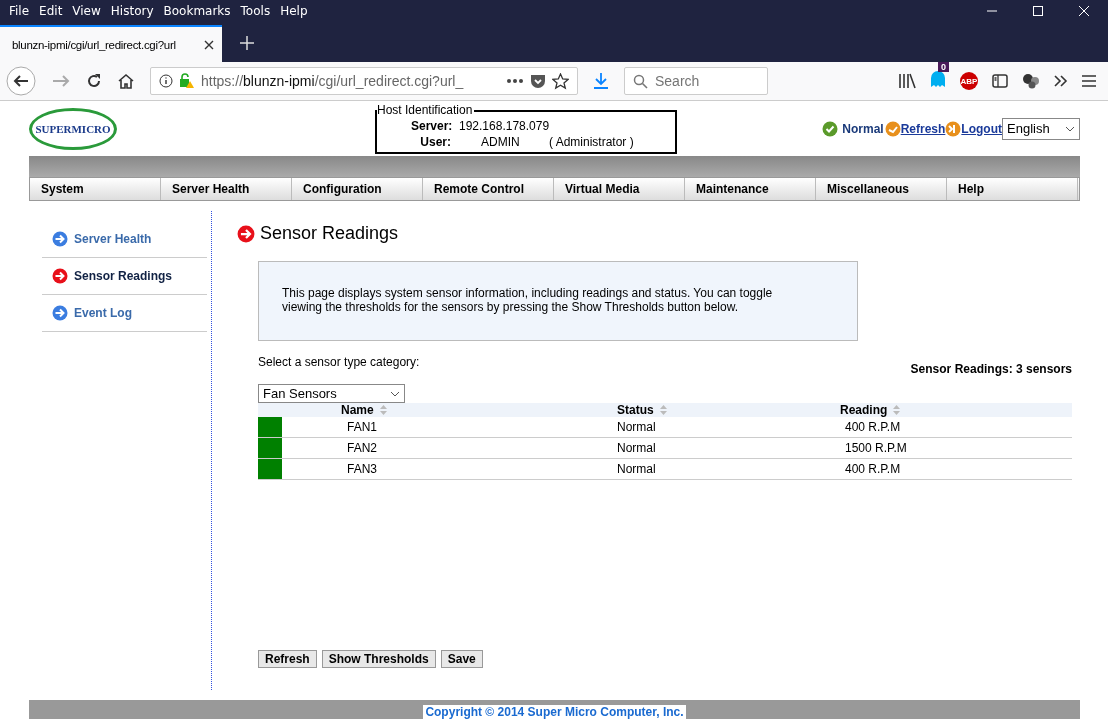 This screenshot has height=719, width=1108. I want to click on nav-menu-item: System, so click(95, 189).